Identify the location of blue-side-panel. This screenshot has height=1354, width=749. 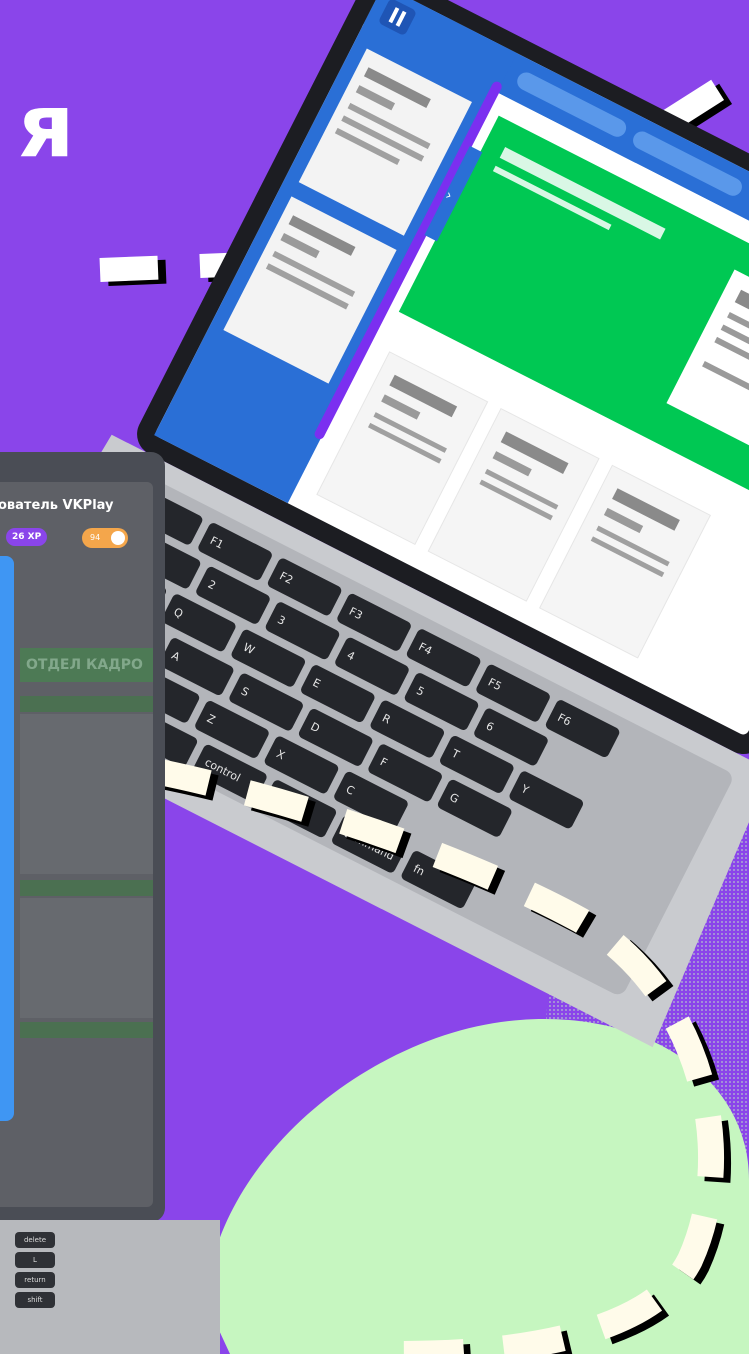
(7, 838).